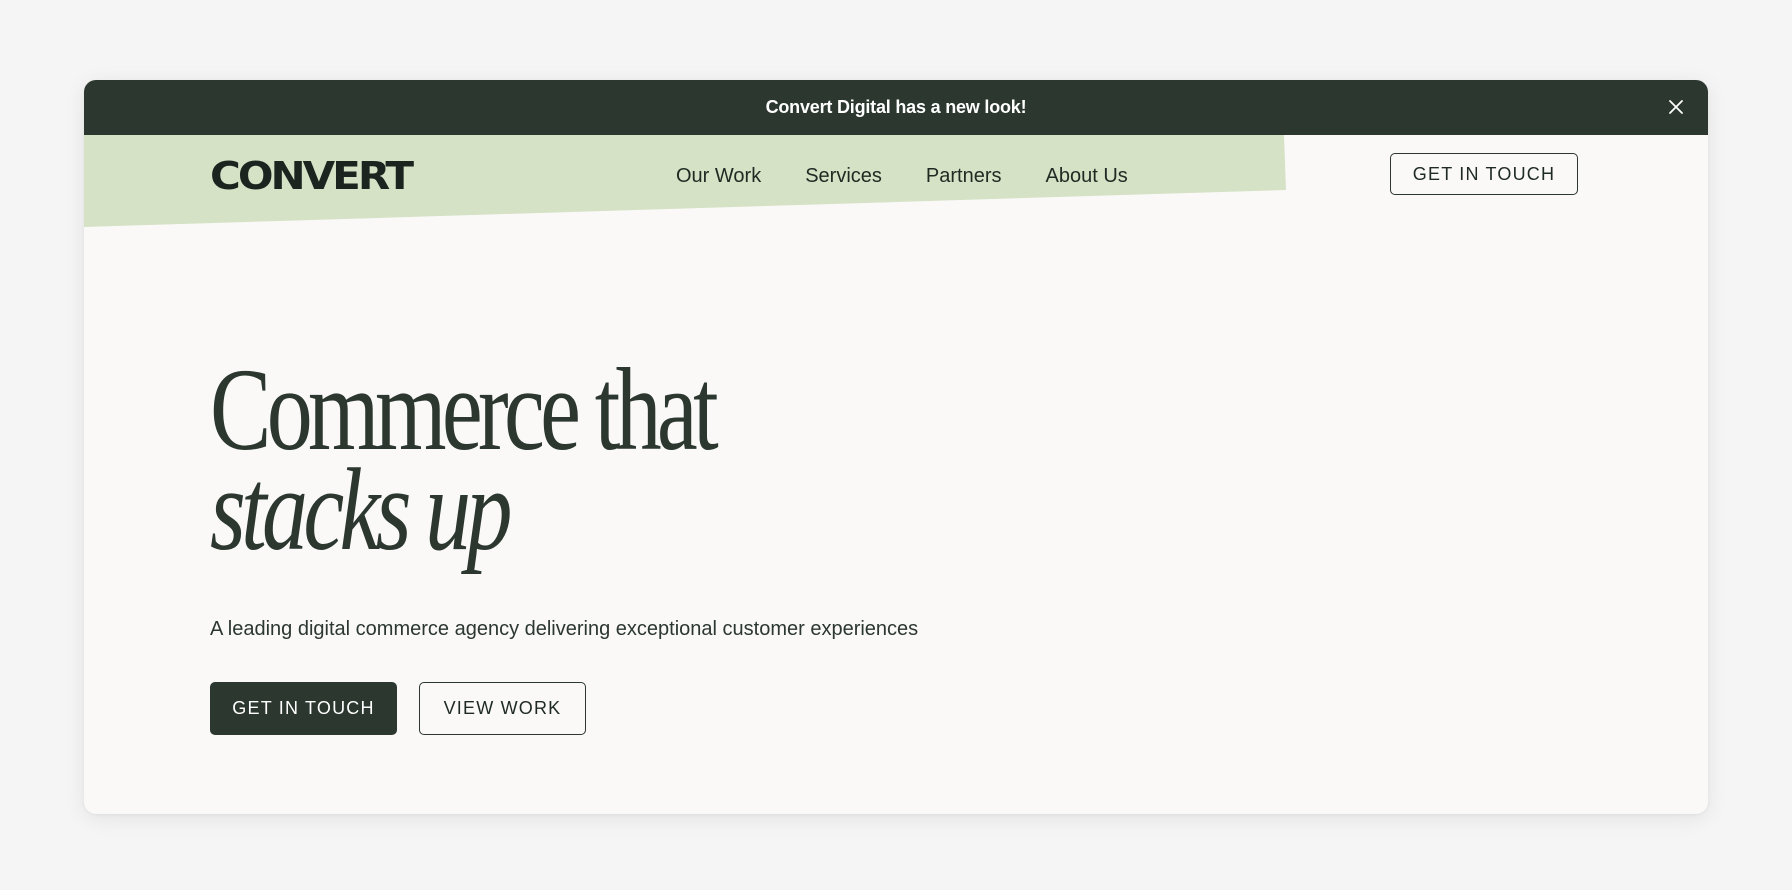 The width and height of the screenshot is (1792, 890). Describe the element at coordinates (502, 708) in the screenshot. I see `view-work-button: VIEW WORK` at that location.